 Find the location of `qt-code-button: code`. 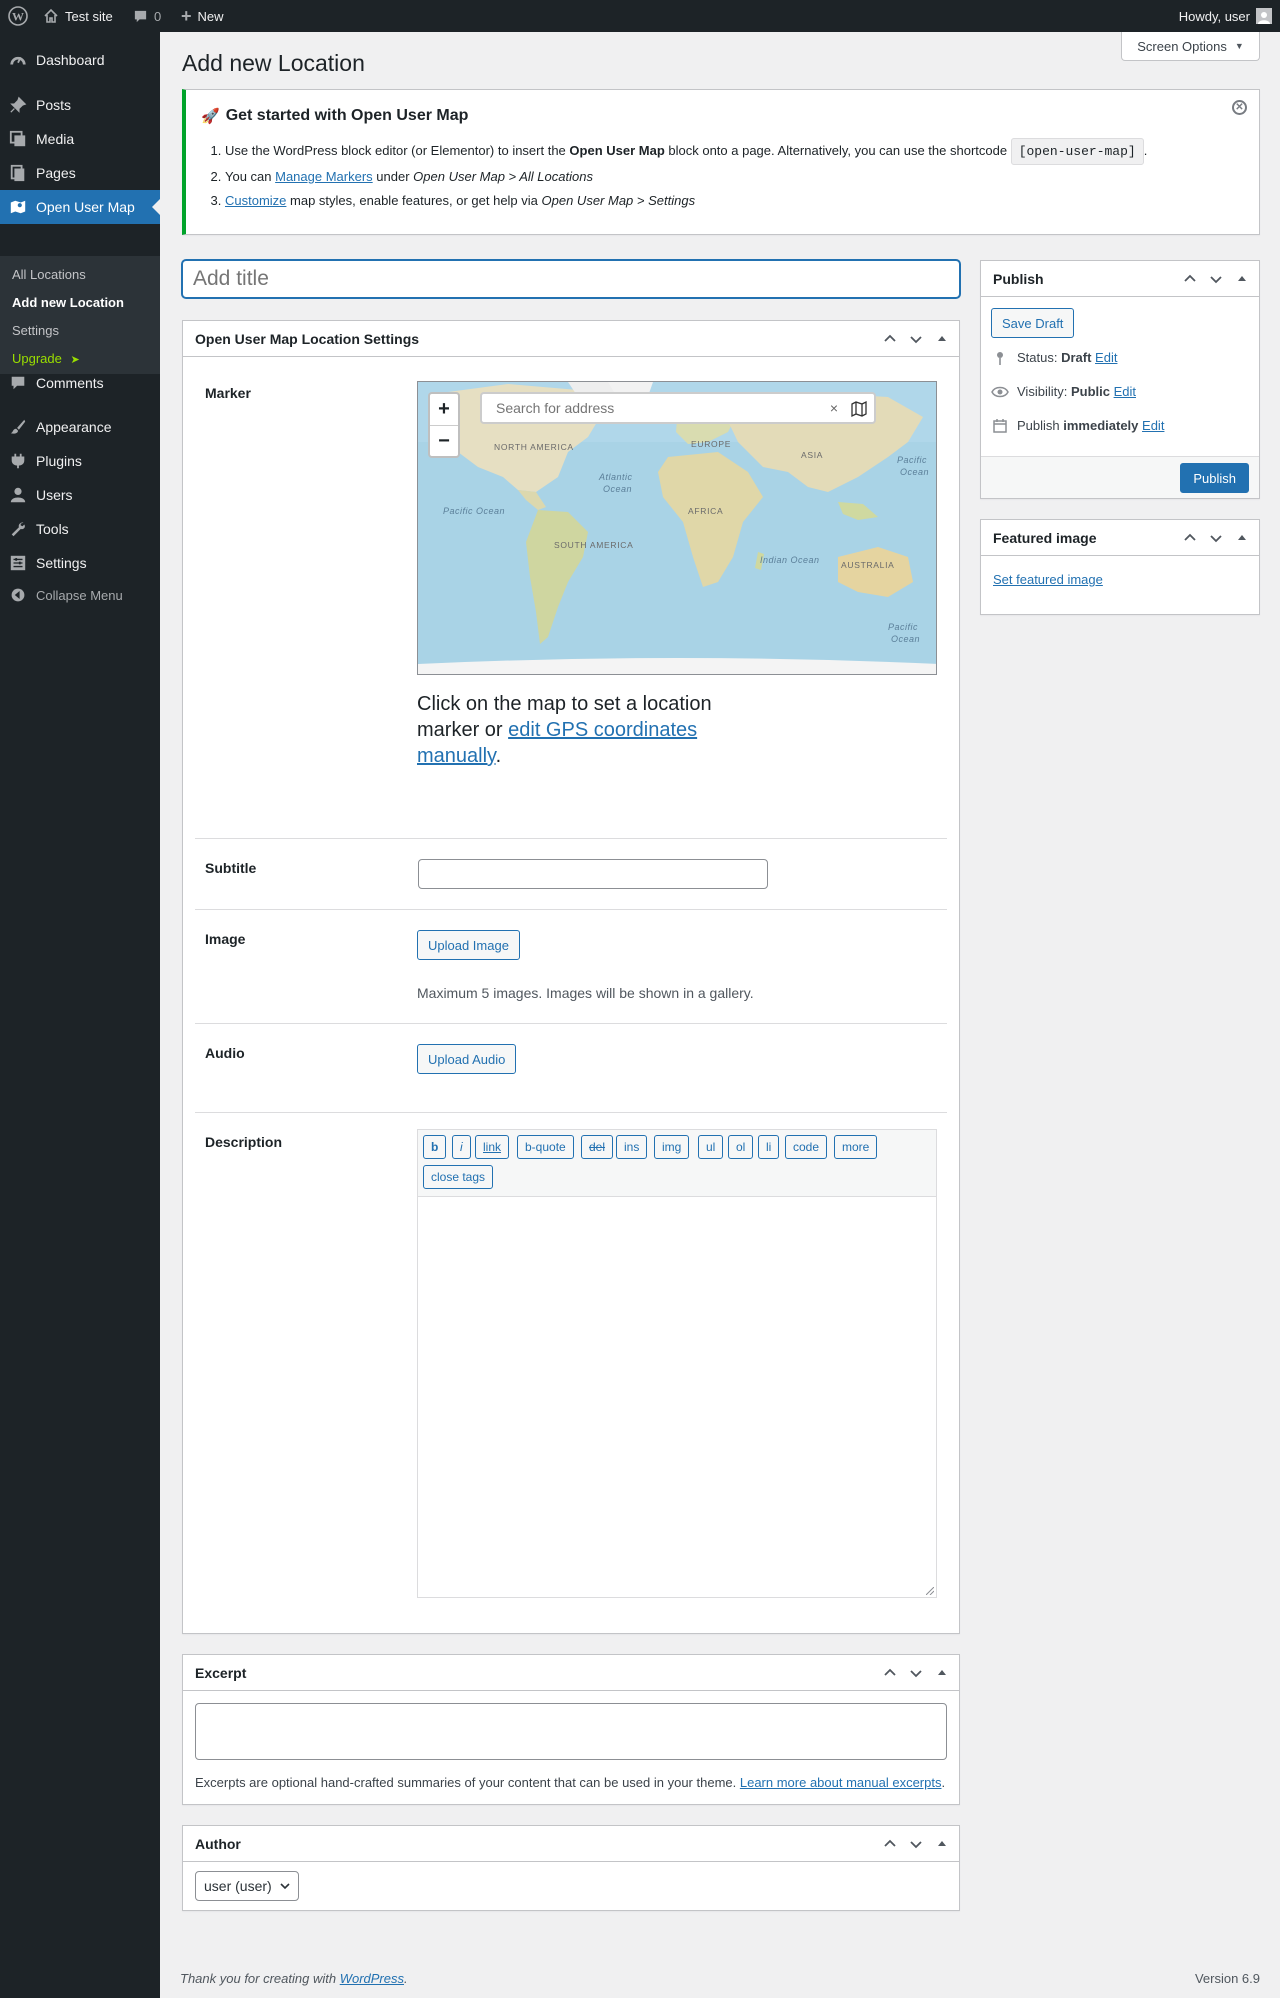

qt-code-button: code is located at coordinates (806, 1147).